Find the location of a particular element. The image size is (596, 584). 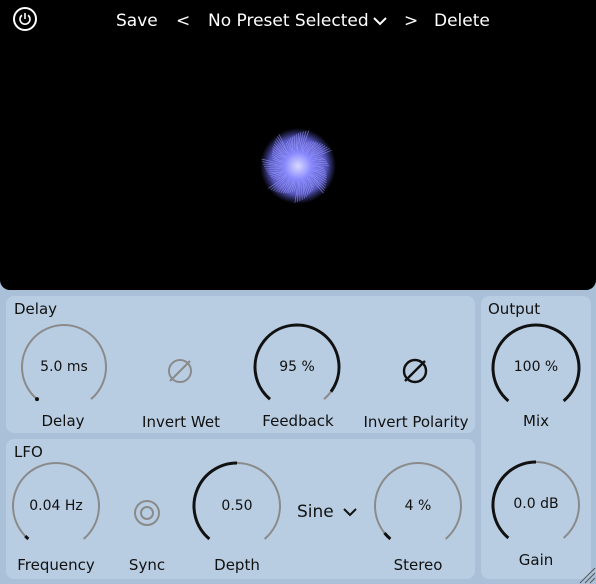

delay-section-title: Delay is located at coordinates (36, 309).